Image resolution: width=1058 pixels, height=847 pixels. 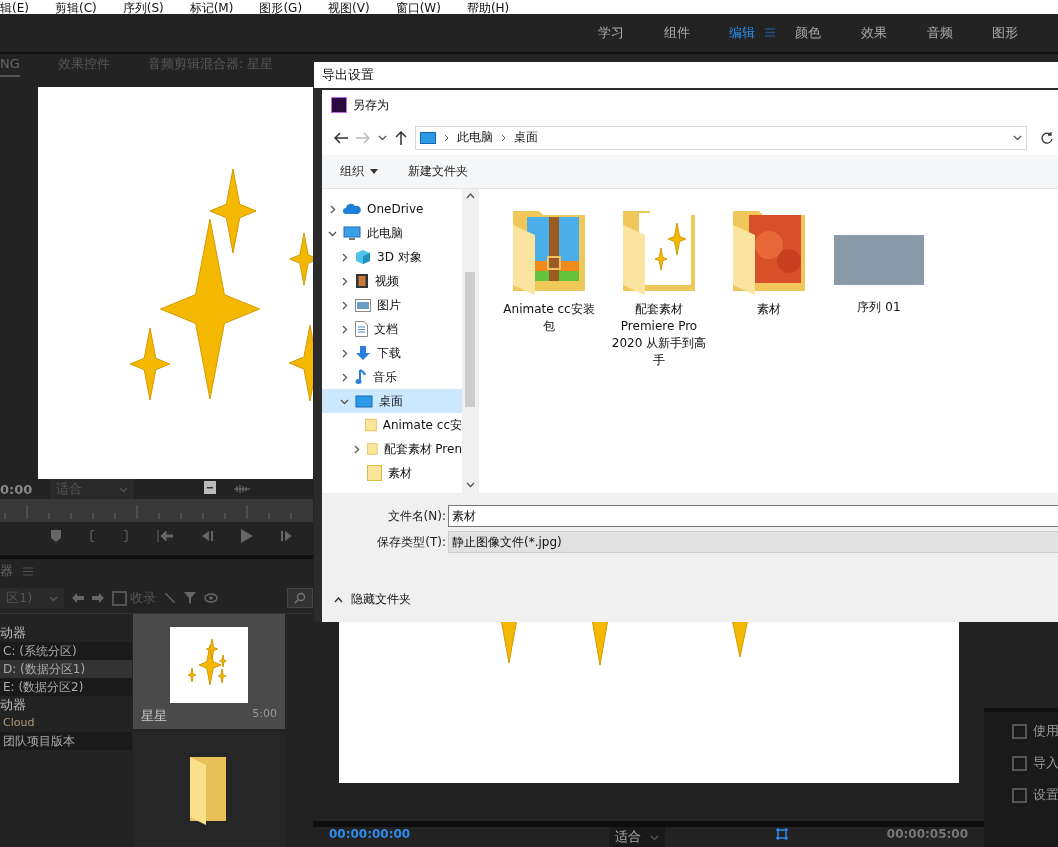 What do you see at coordinates (211, 598) in the screenshot?
I see `eye-icon` at bounding box center [211, 598].